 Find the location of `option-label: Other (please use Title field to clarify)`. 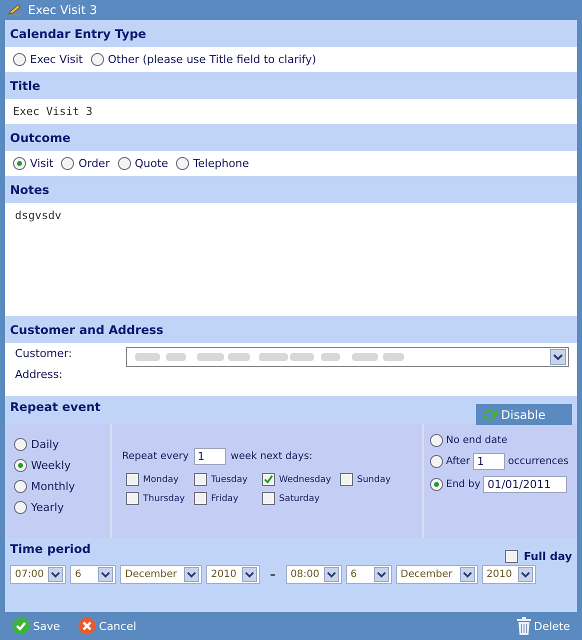

option-label: Other (please use Title field to clarify) is located at coordinates (212, 59).